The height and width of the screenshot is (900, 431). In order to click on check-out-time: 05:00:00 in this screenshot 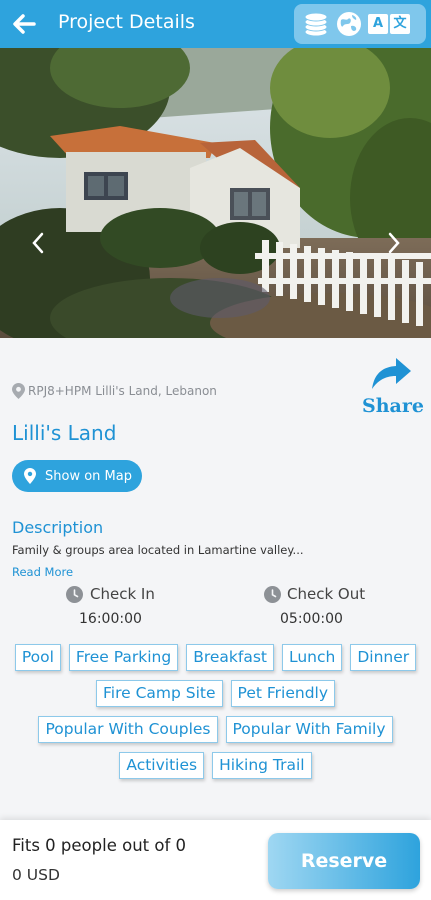, I will do `click(311, 619)`.